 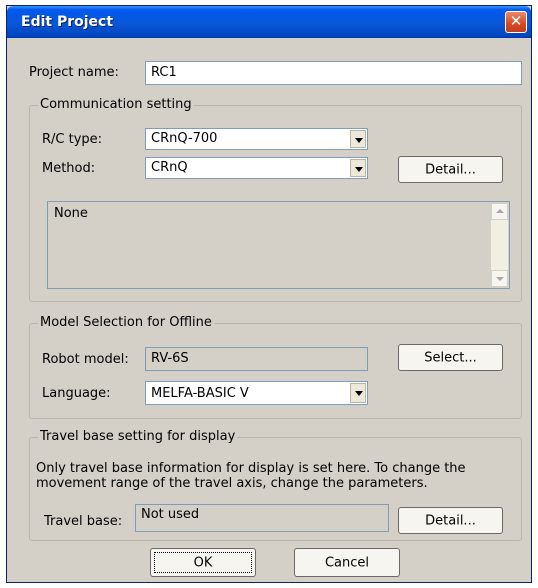 What do you see at coordinates (169, 167) in the screenshot?
I see `method-value: CRnQ` at bounding box center [169, 167].